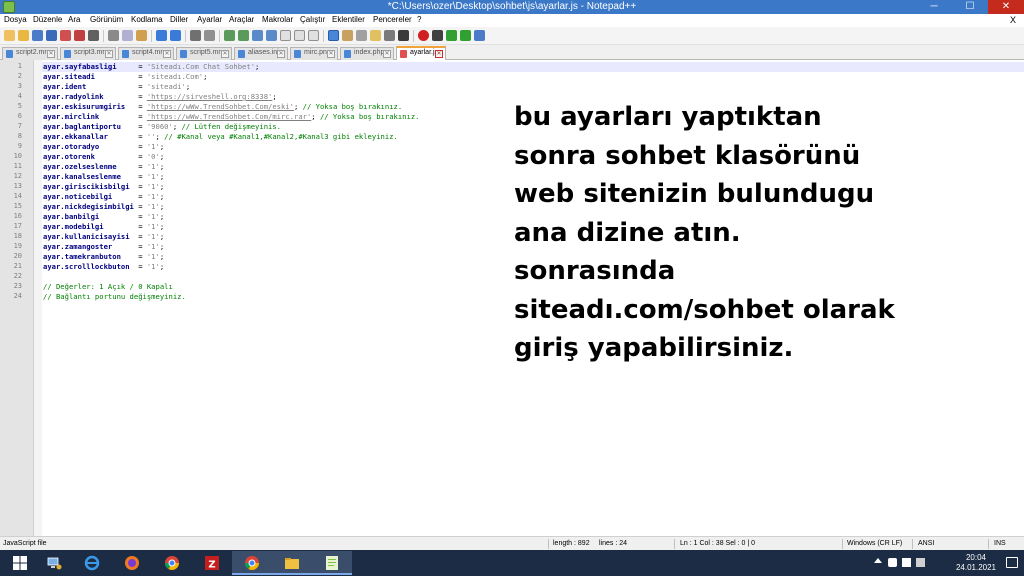  What do you see at coordinates (241, 19) in the screenshot?
I see `menu-araclar: Araçlar` at bounding box center [241, 19].